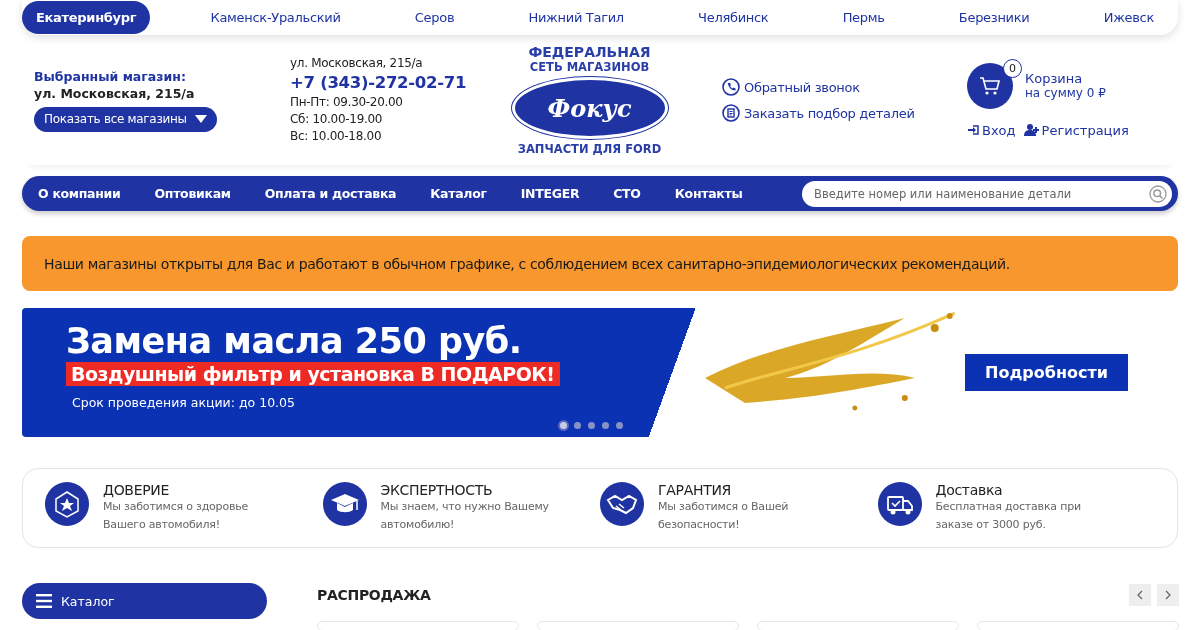 The image size is (1200, 630). I want to click on cart-link: Корзина, so click(1065, 78).